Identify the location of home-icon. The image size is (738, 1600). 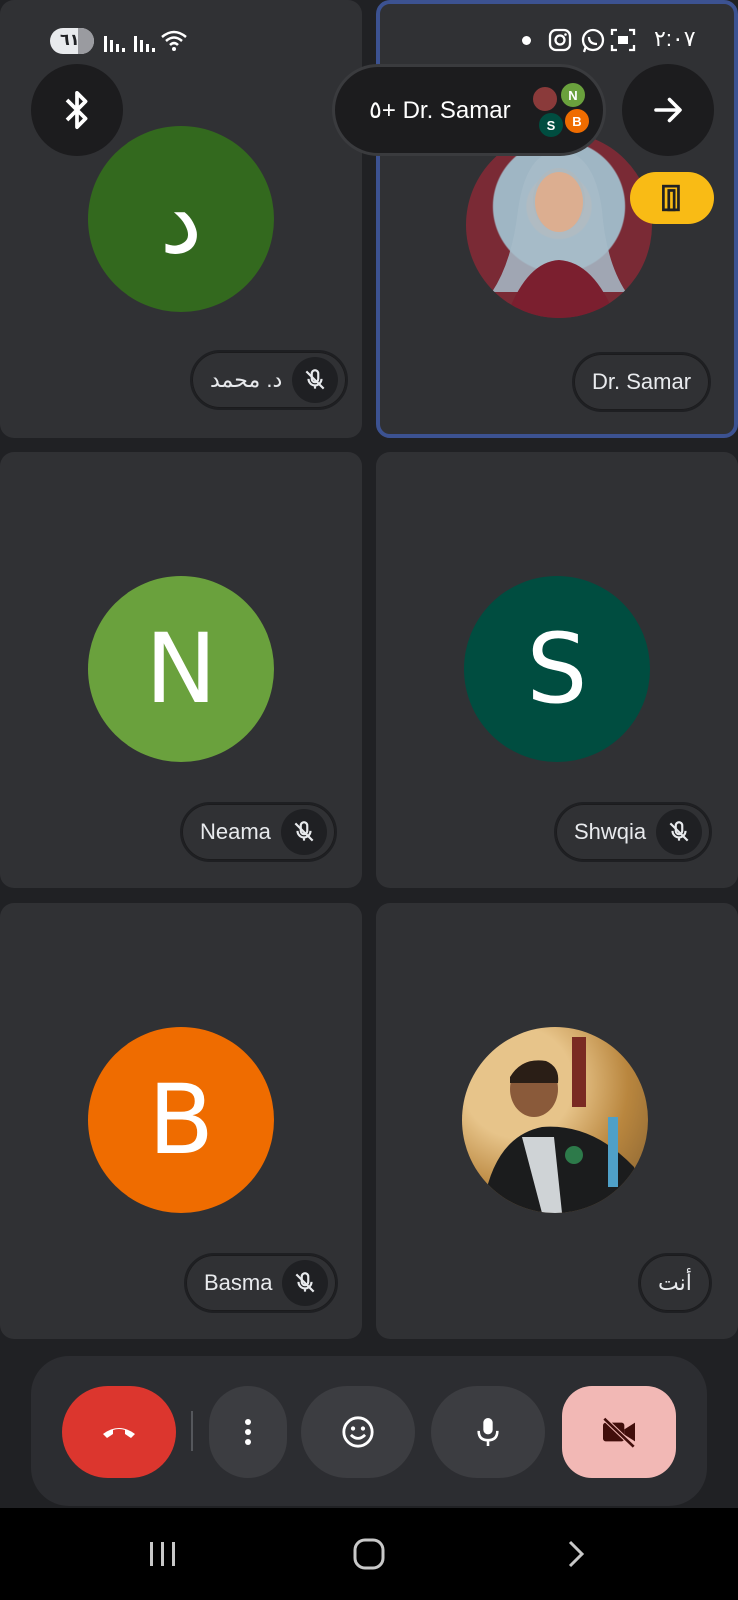
(369, 1554).